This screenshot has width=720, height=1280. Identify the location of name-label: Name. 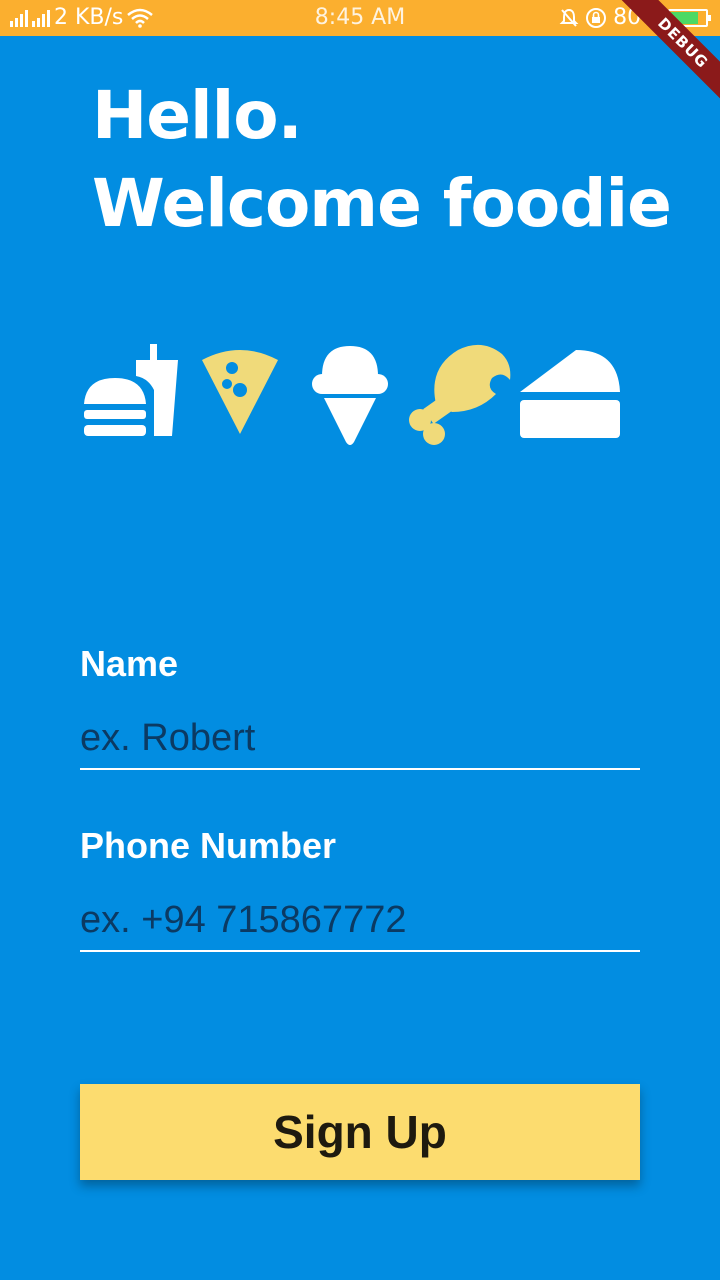
(129, 663).